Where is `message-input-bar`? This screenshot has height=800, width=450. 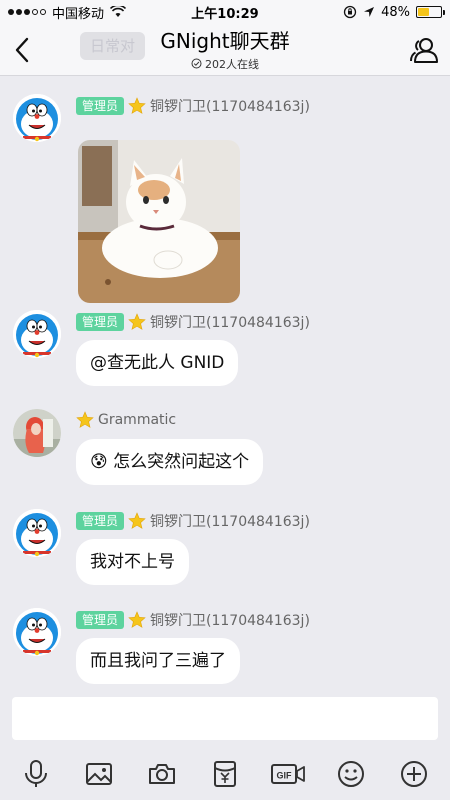 message-input-bar is located at coordinates (225, 719).